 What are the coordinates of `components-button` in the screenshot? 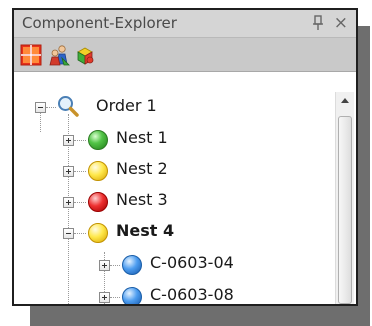 It's located at (85, 55).